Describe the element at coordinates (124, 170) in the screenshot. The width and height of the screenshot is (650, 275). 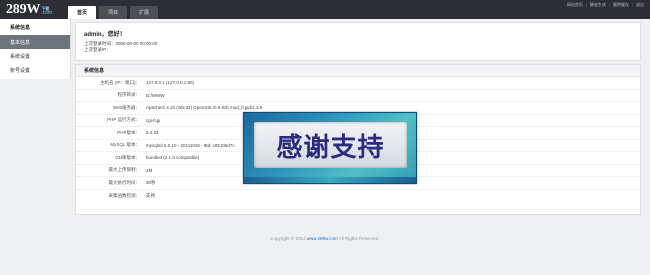
I see `info-key: 最大上传限制：` at that location.